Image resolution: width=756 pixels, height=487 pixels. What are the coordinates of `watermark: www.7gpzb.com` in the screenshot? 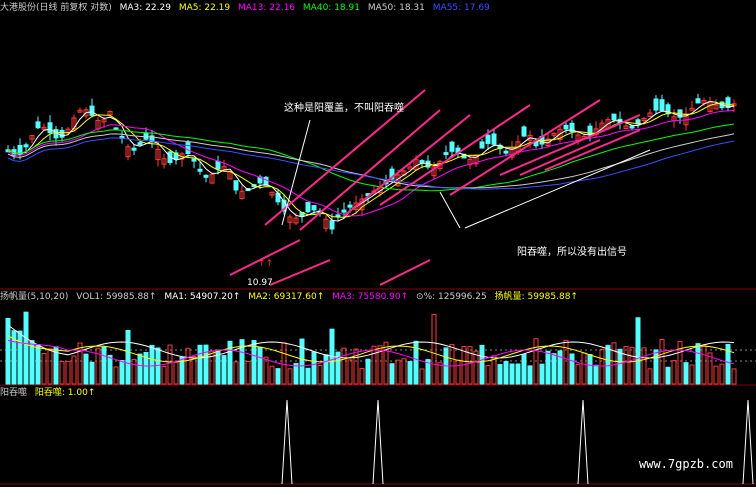 It's located at (686, 464).